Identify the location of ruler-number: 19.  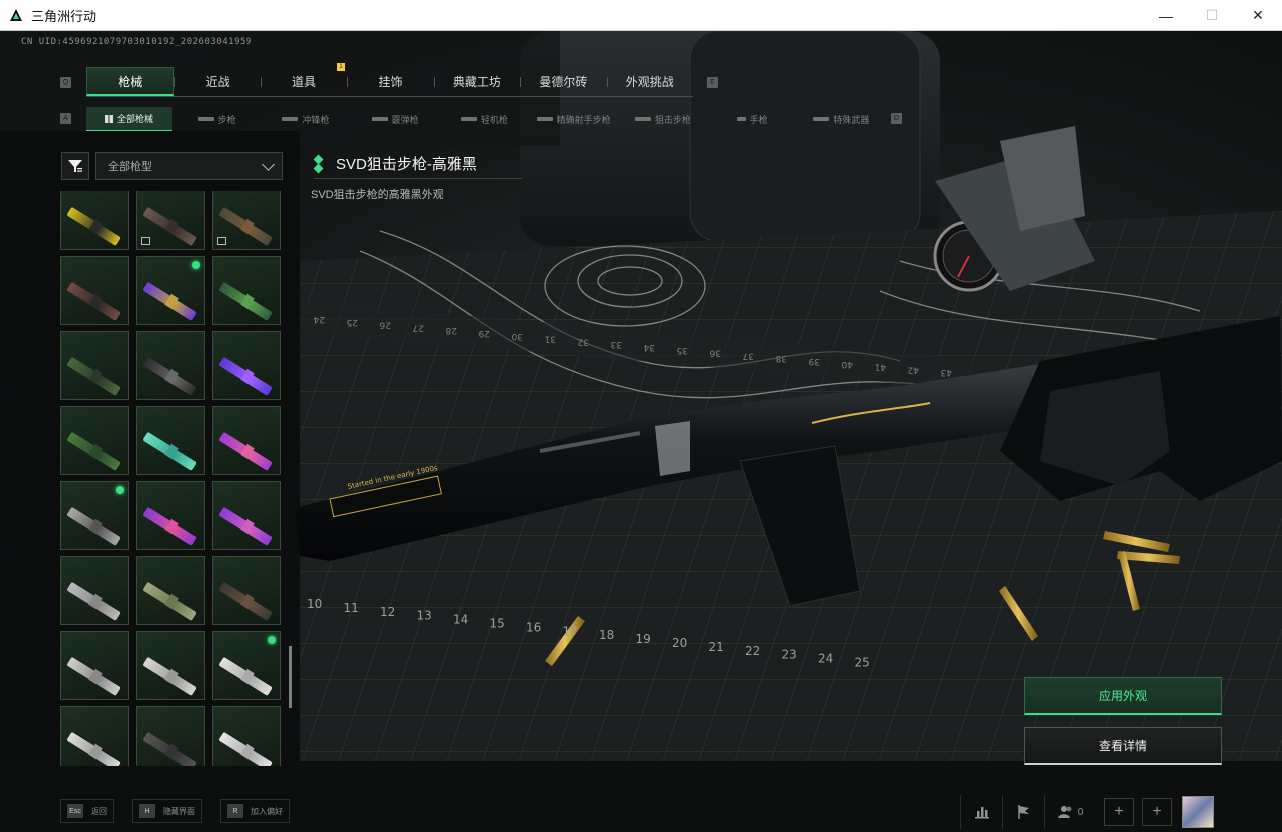
(643, 639).